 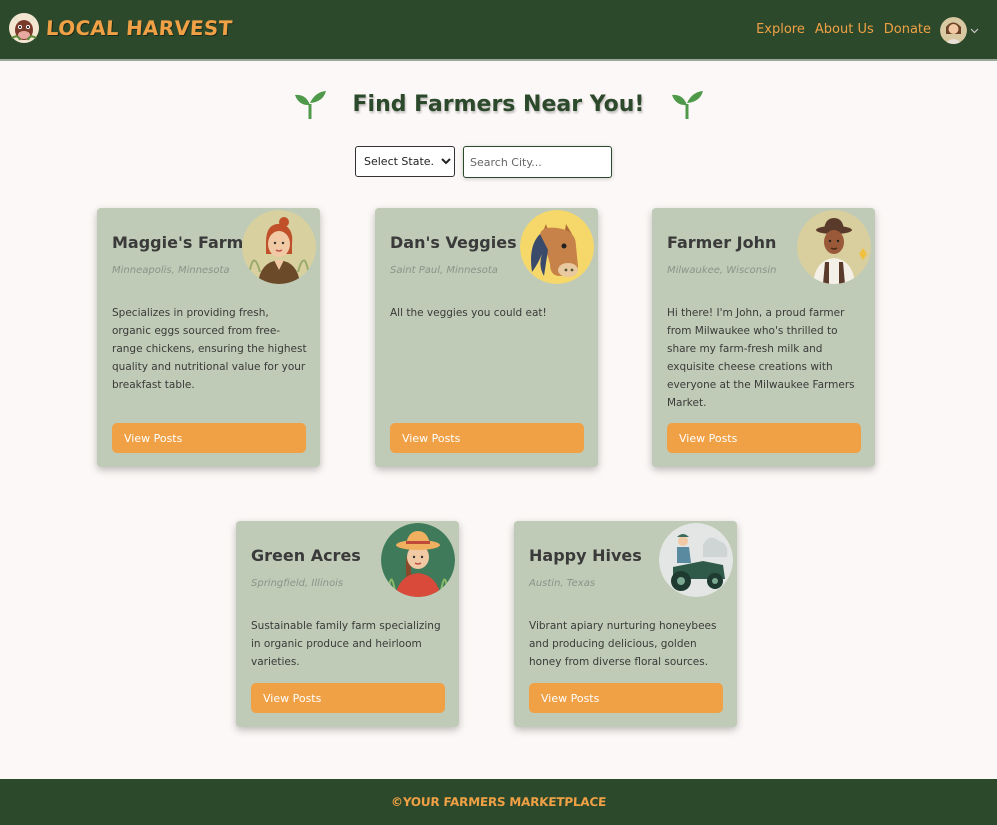 I want to click on man-farmer-icon, so click(x=834, y=247).